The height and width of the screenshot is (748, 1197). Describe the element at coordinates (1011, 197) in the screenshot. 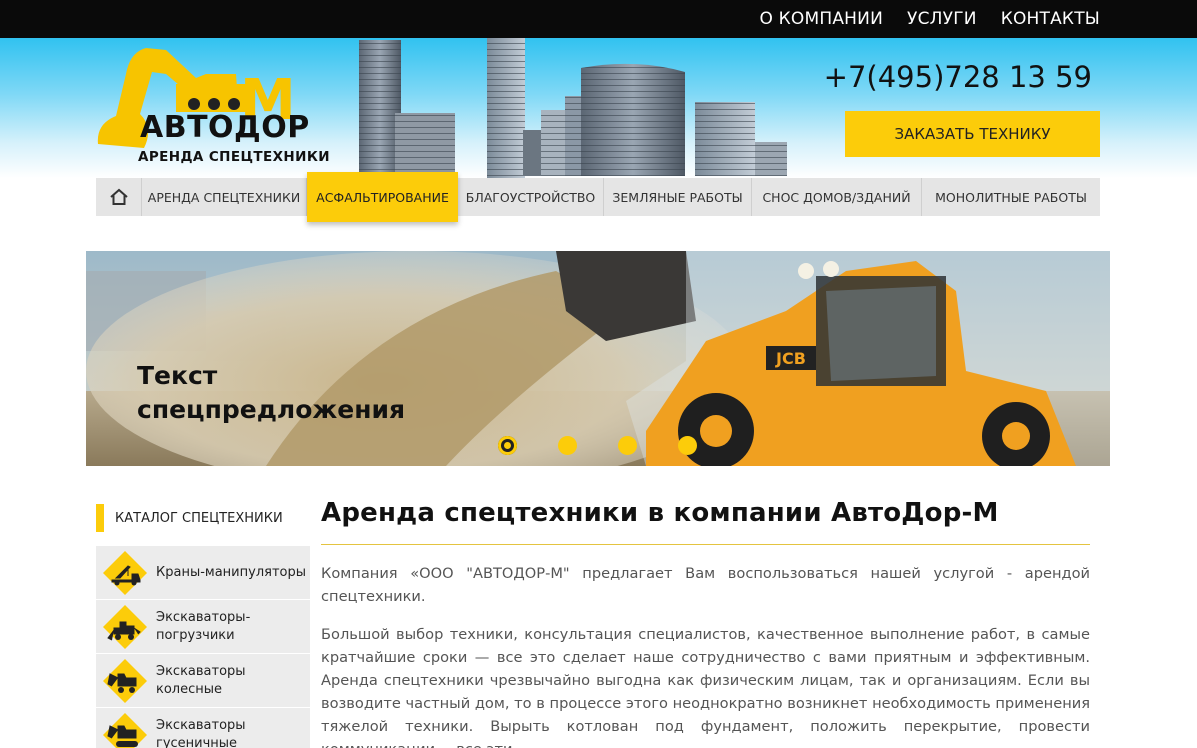

I see `nav-item-monolithic-works: МОНОЛИТНЫЕ РАБОТЫ` at that location.